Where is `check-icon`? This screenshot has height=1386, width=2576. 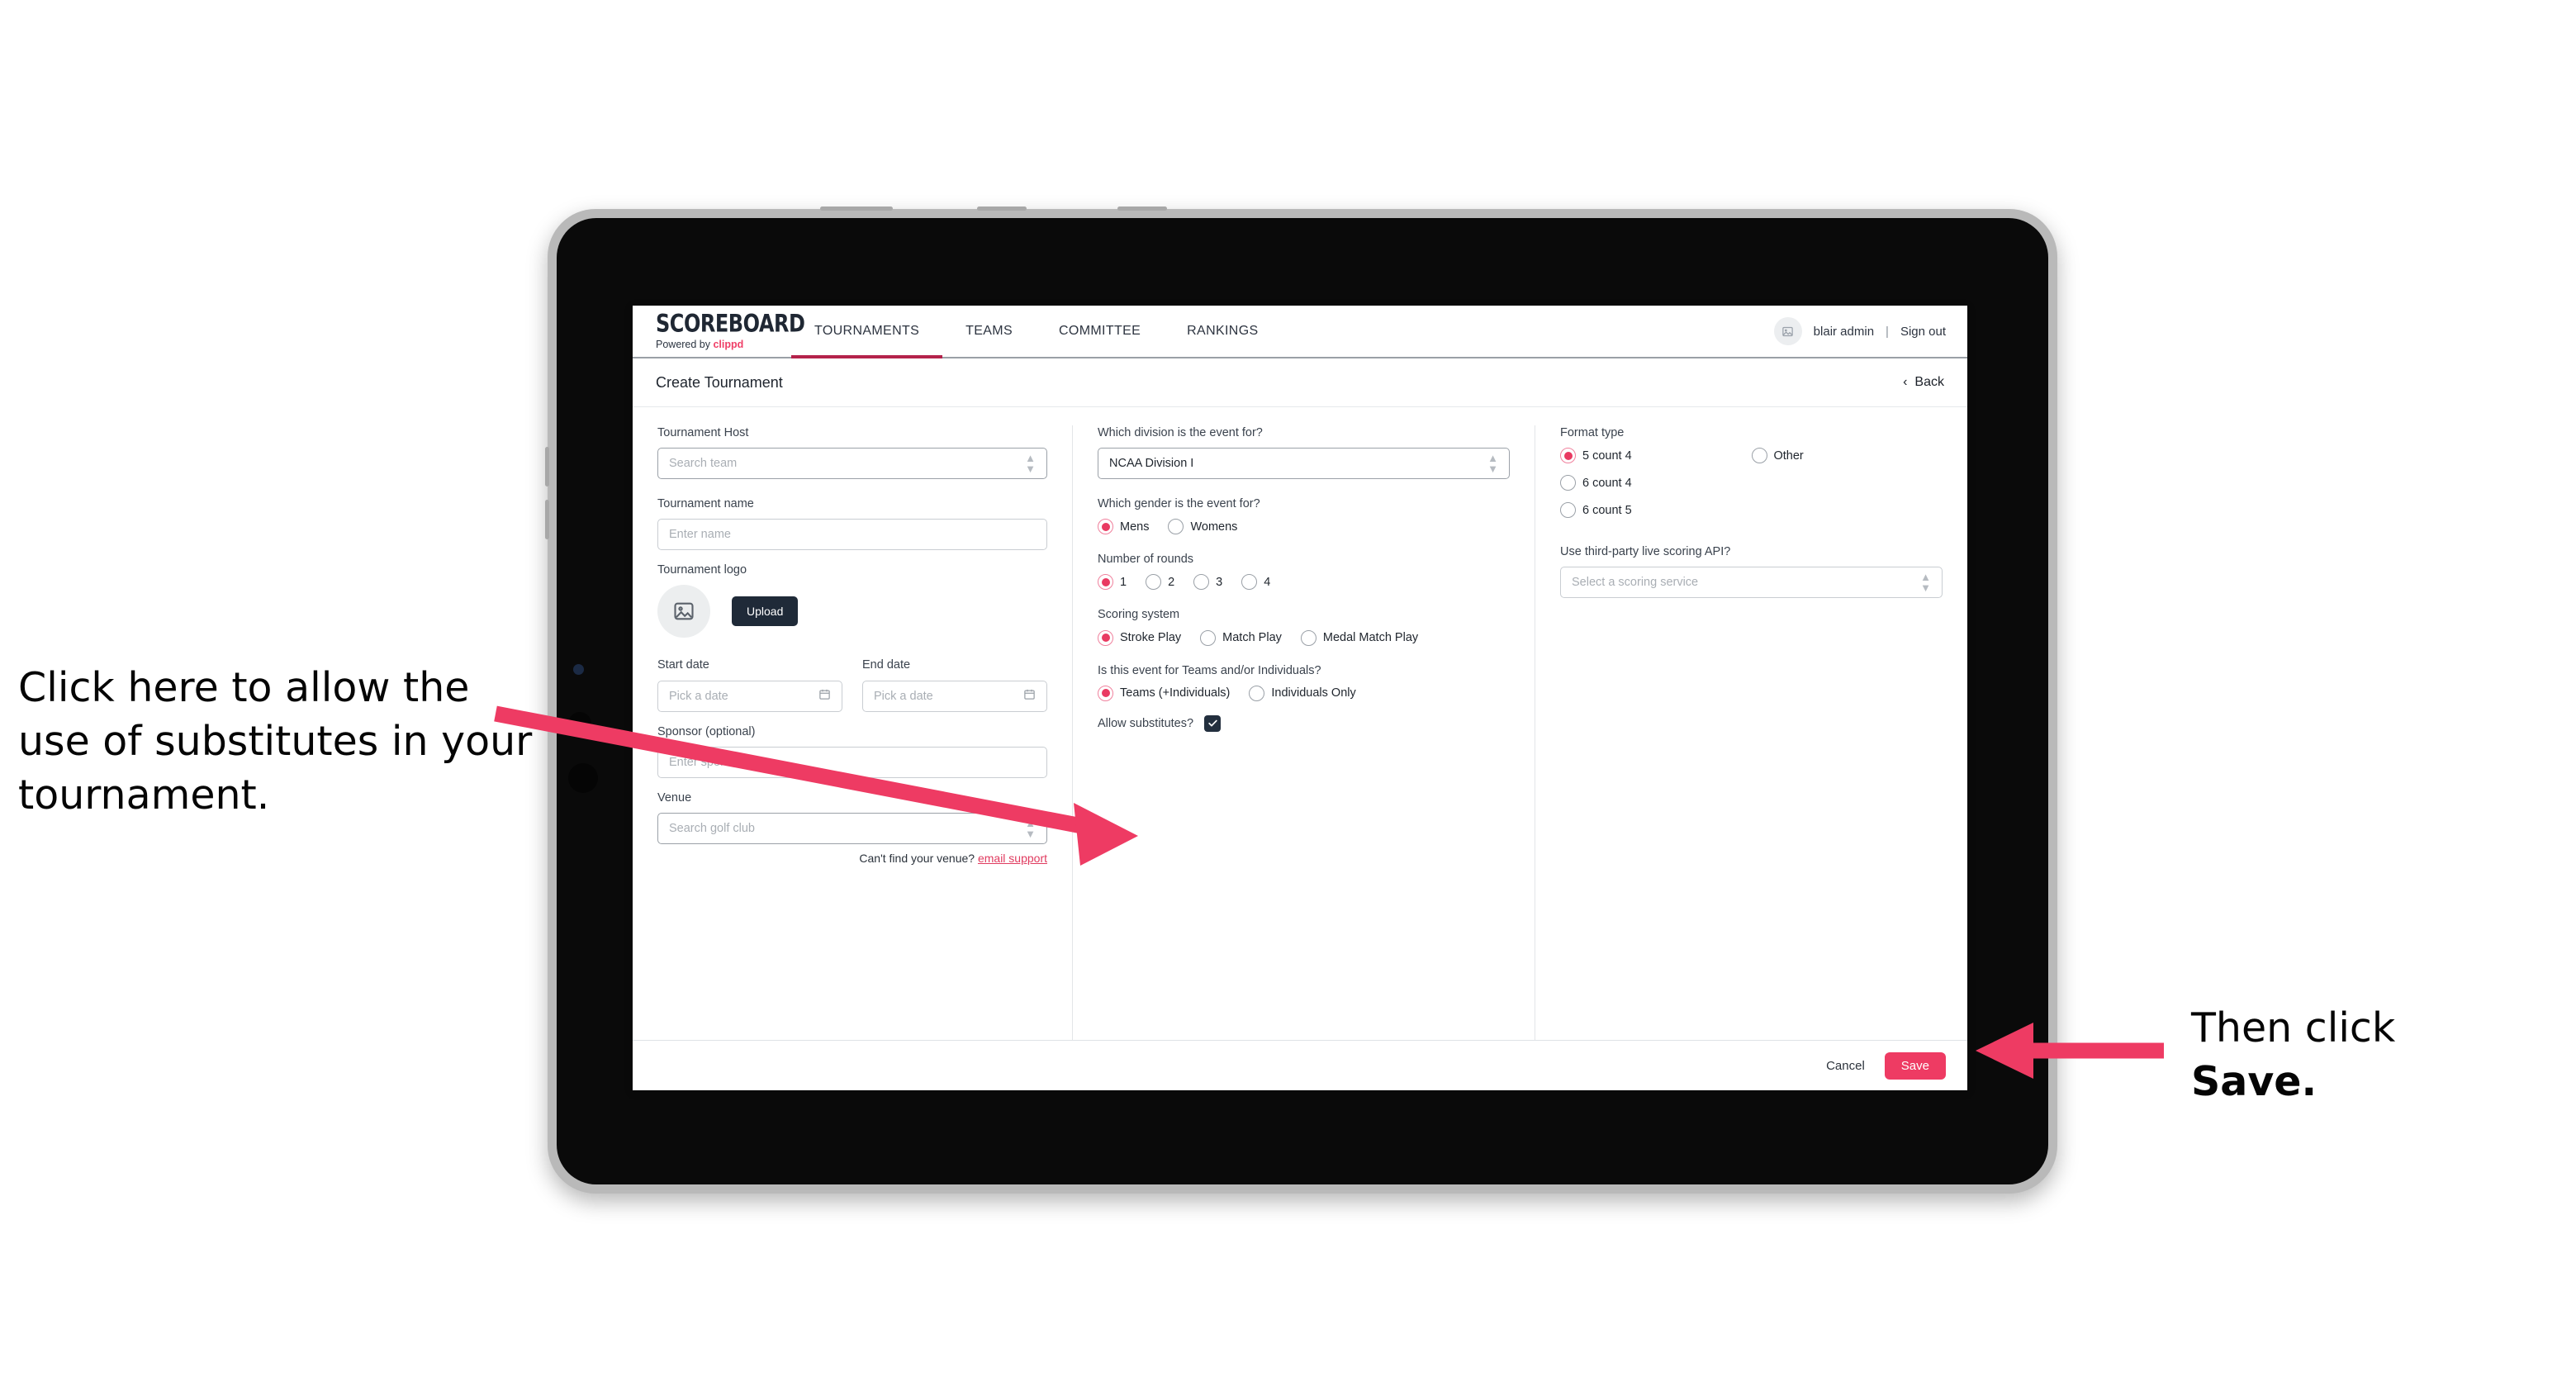 check-icon is located at coordinates (1212, 723).